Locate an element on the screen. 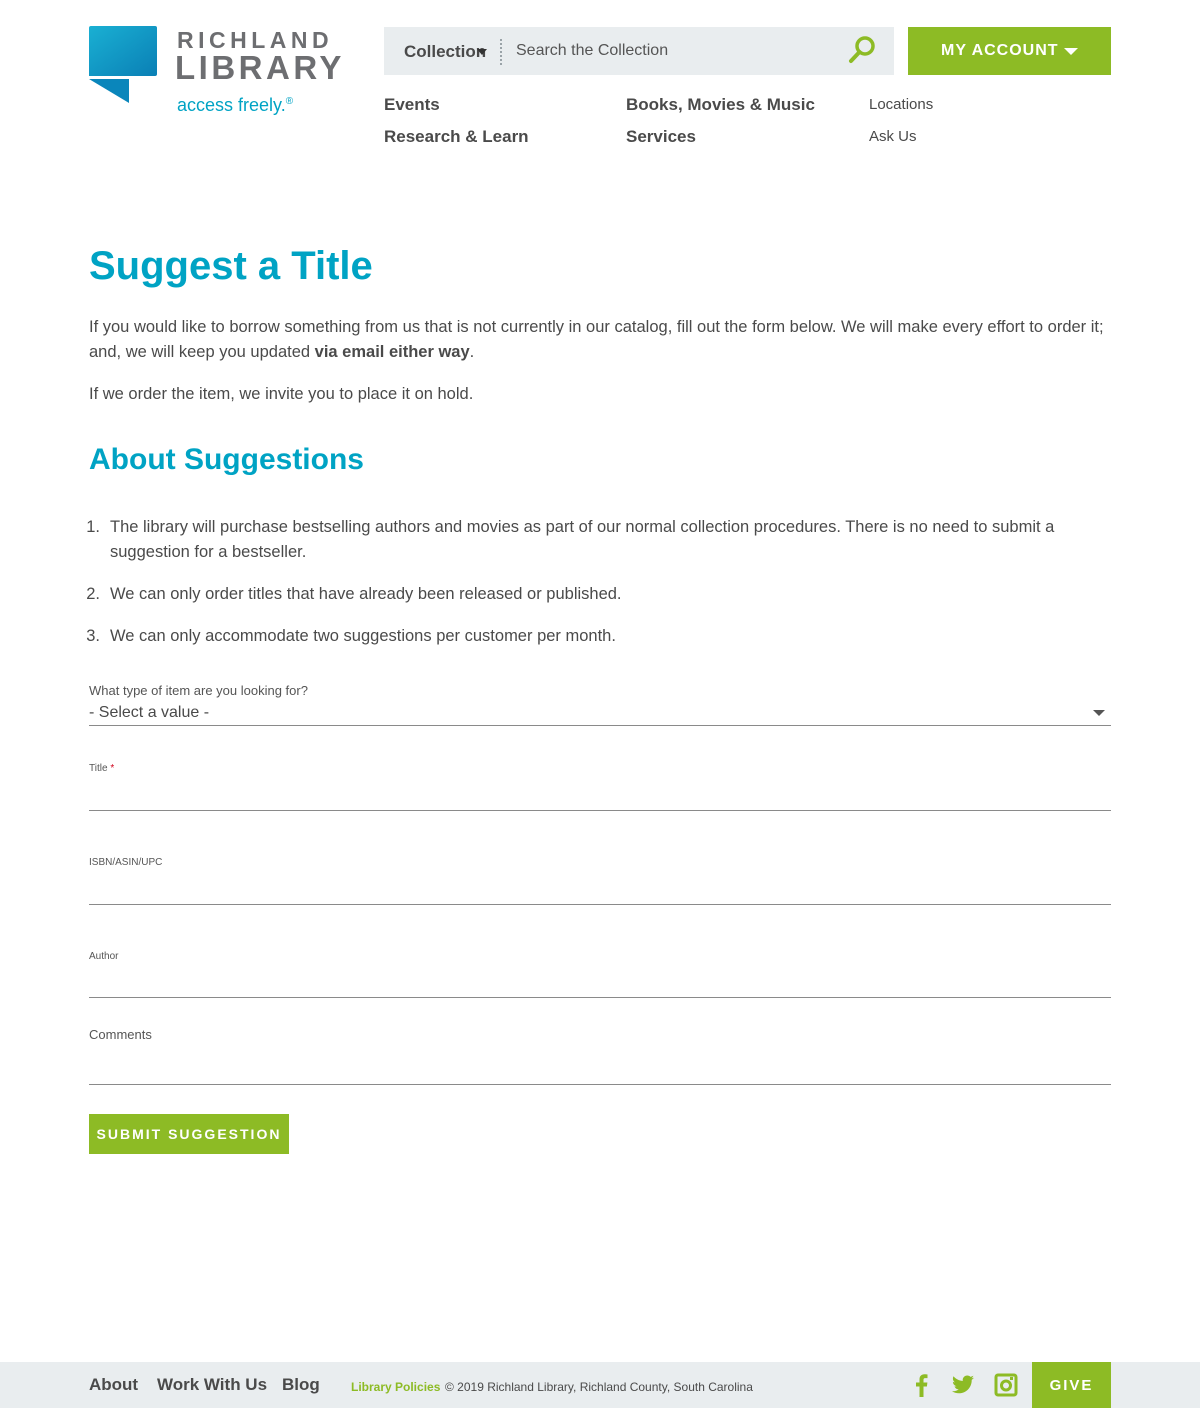 The image size is (1200, 1408). search-input is located at coordinates (673, 51).